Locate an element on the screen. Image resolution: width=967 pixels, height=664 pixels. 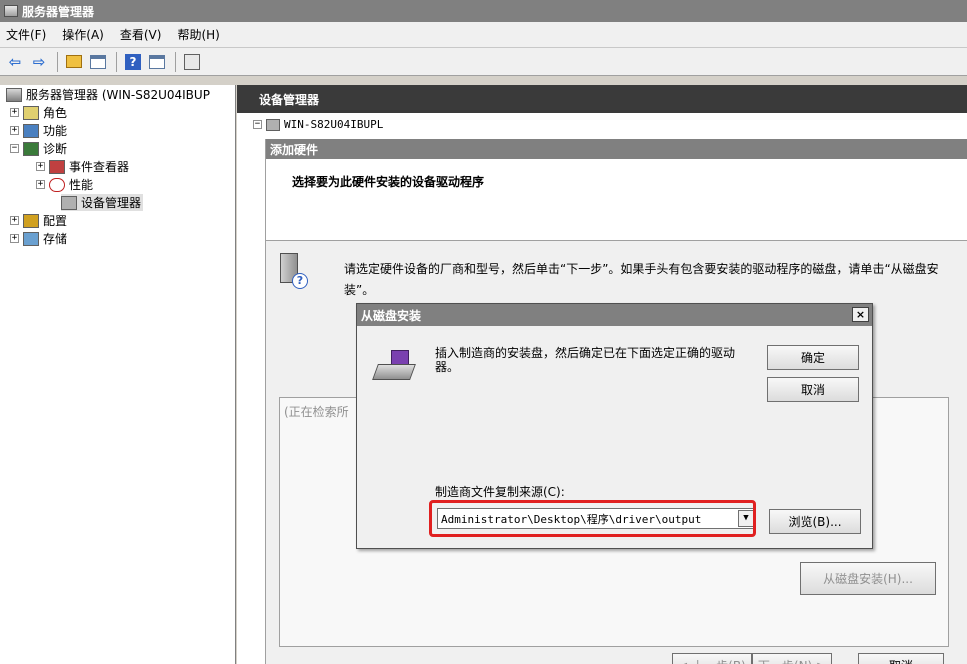
tree-label: 功能 is located at coordinates (55, 131).